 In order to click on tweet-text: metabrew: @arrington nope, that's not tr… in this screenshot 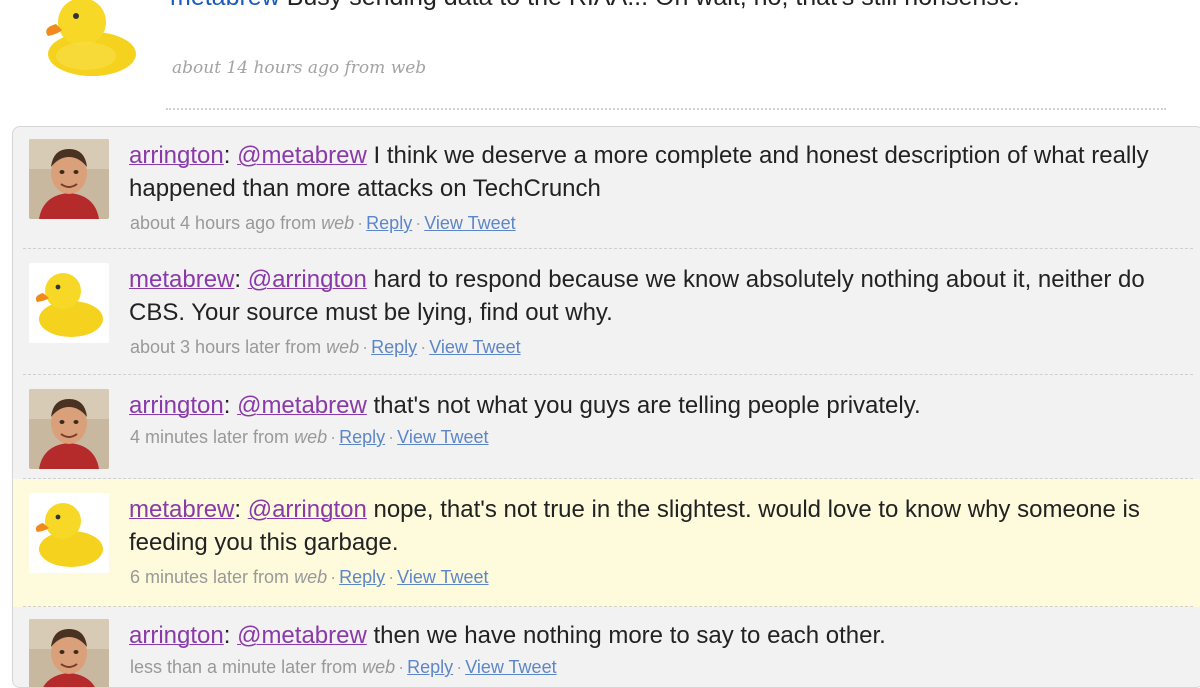, I will do `click(634, 526)`.